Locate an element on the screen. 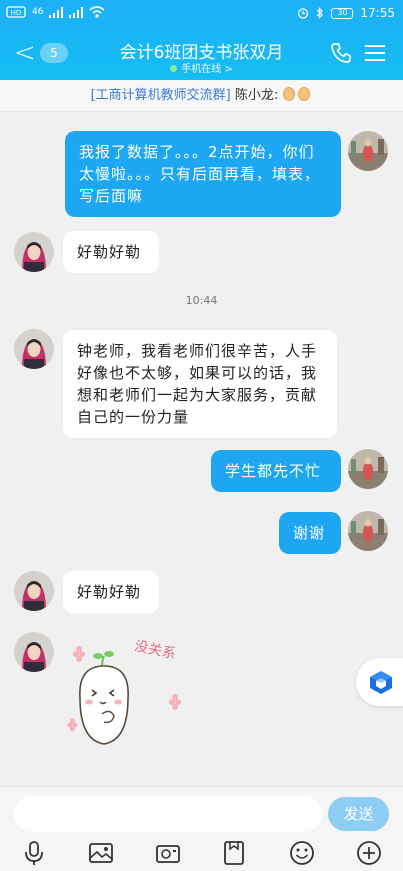  file-icon is located at coordinates (234, 853).